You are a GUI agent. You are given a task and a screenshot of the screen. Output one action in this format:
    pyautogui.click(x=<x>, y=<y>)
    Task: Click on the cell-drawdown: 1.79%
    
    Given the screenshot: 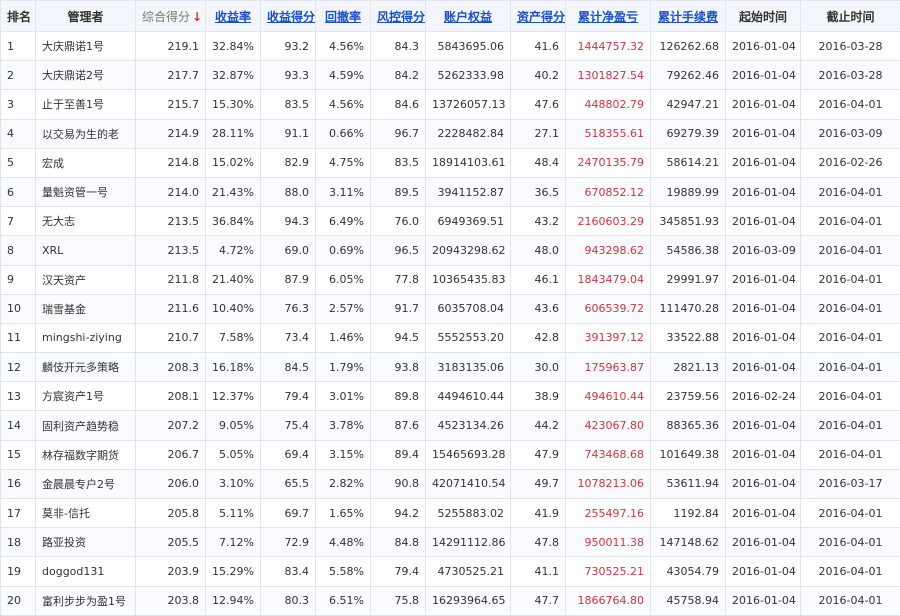 What is the action you would take?
    pyautogui.click(x=343, y=367)
    